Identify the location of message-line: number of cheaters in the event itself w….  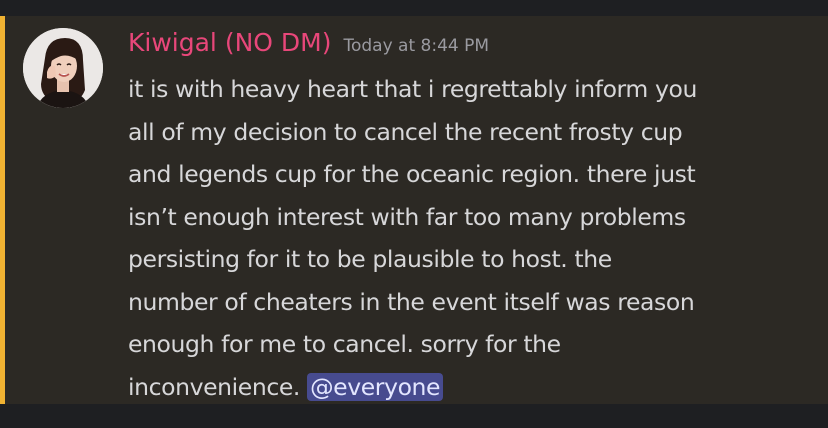
(411, 301).